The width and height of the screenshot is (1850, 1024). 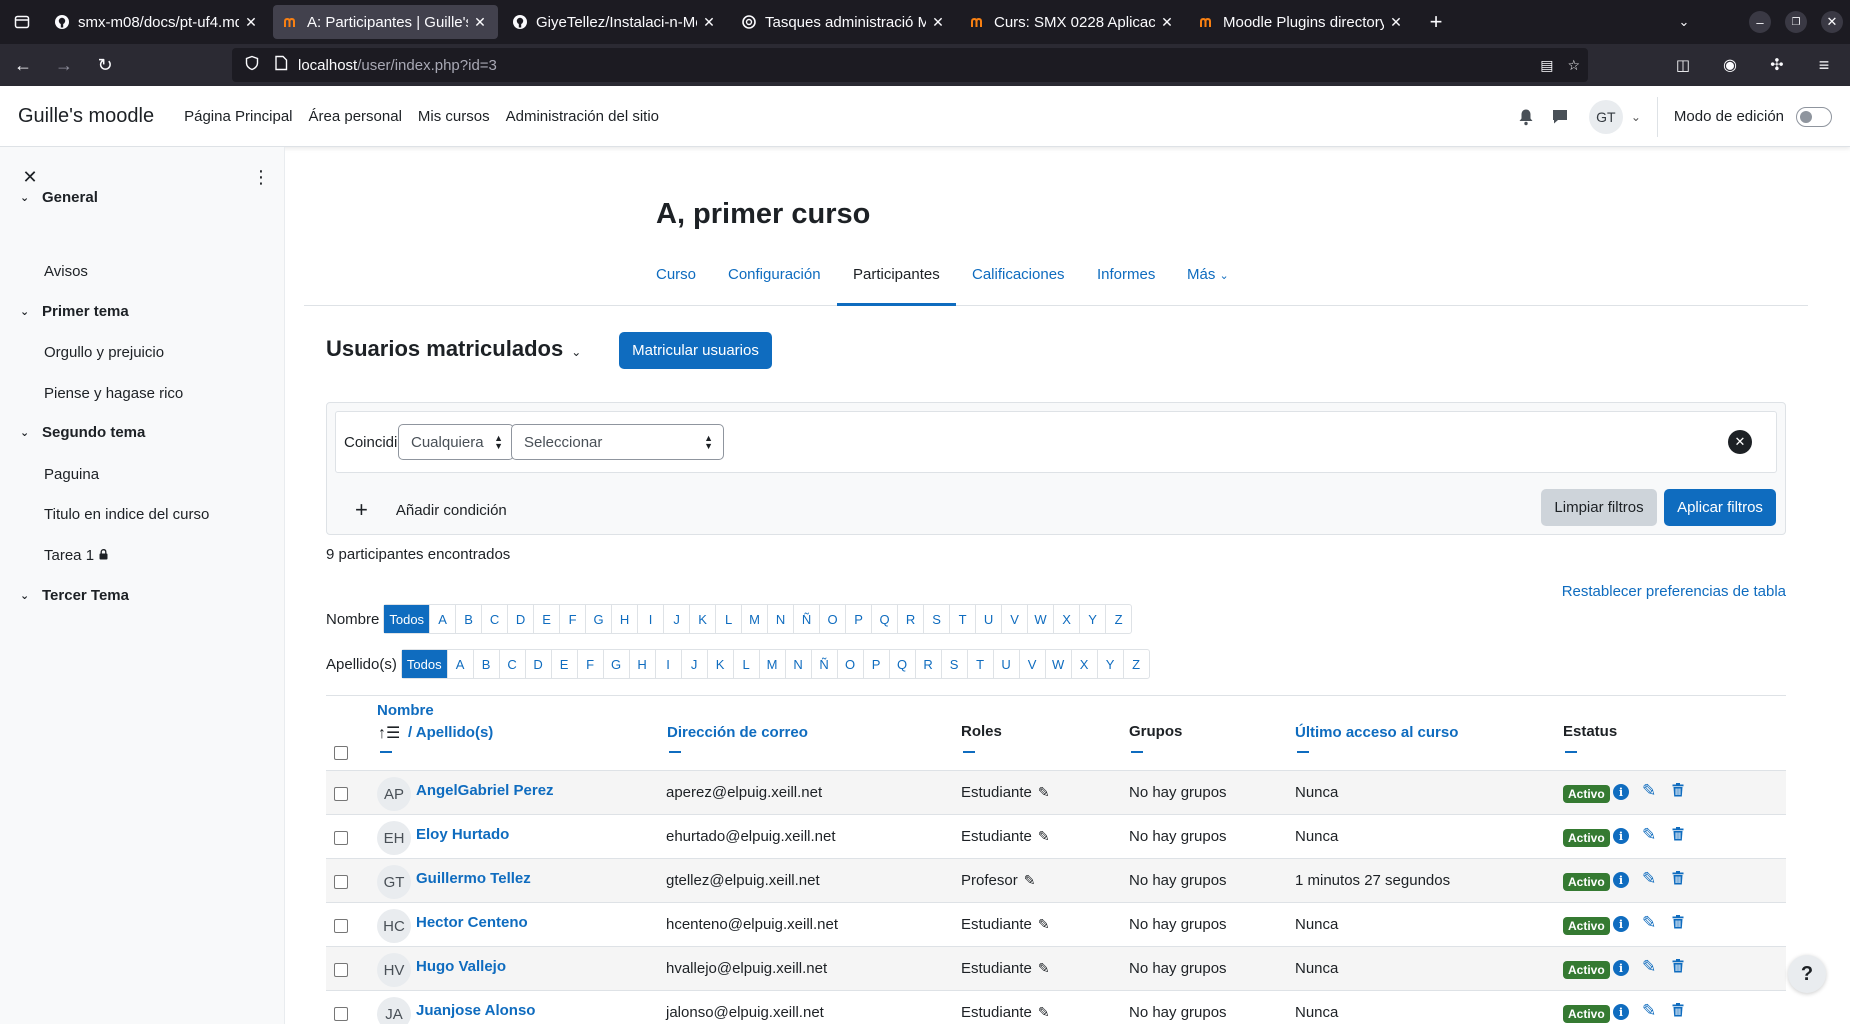 What do you see at coordinates (30, 177) in the screenshot?
I see `close-icon: ✕` at bounding box center [30, 177].